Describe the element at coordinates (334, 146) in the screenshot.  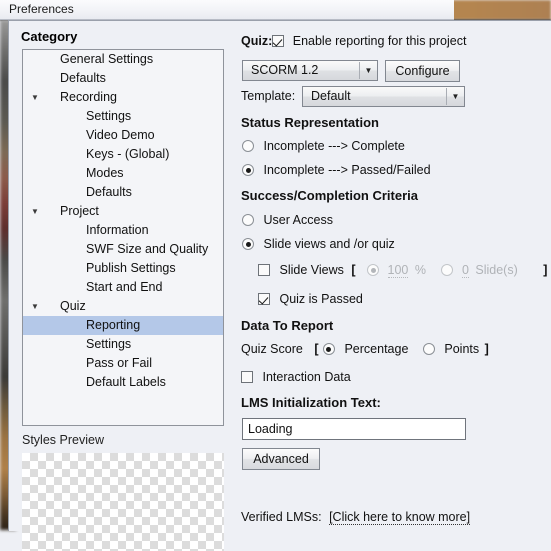
I see `status-option-1-label: Incomplete ---> Complete` at that location.